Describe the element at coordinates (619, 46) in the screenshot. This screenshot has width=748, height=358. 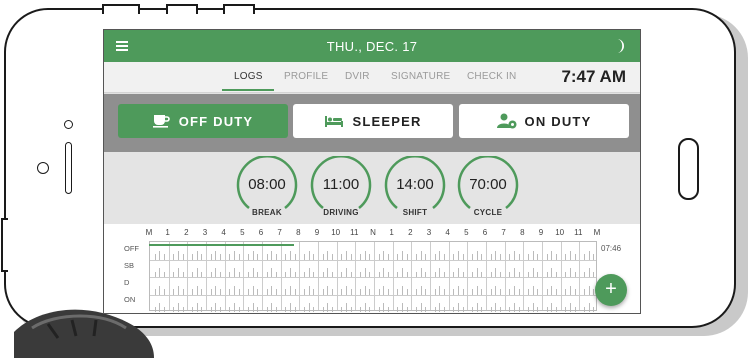
I see `moon-icon` at that location.